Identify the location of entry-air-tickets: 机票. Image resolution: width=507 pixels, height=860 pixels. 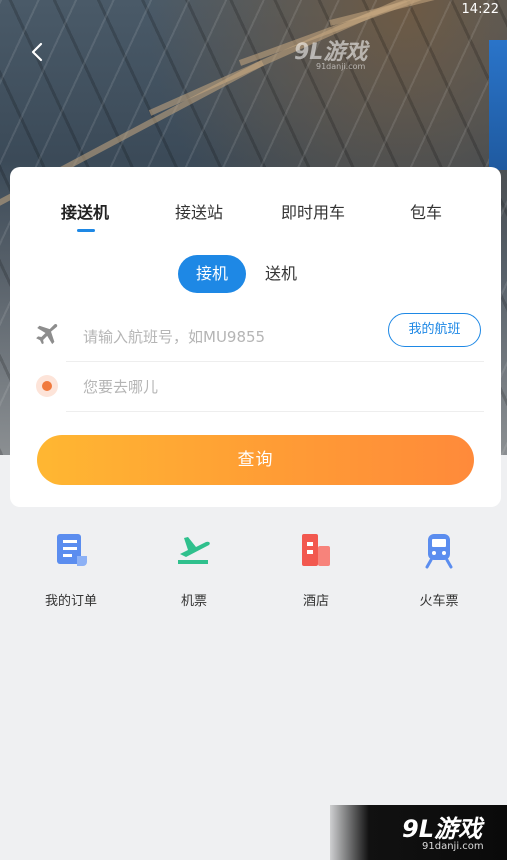
(194, 569).